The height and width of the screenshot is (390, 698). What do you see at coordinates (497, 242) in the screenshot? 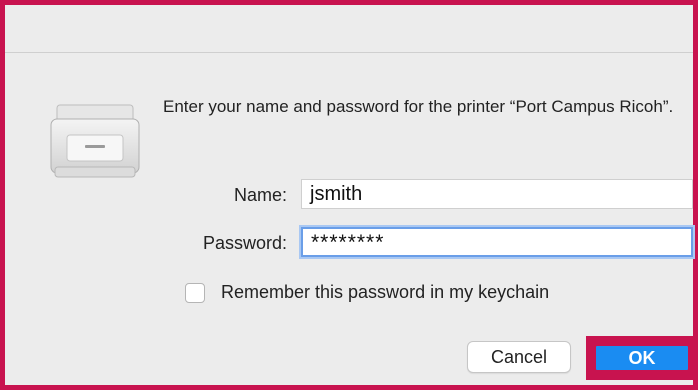
I see `password-field: ********` at bounding box center [497, 242].